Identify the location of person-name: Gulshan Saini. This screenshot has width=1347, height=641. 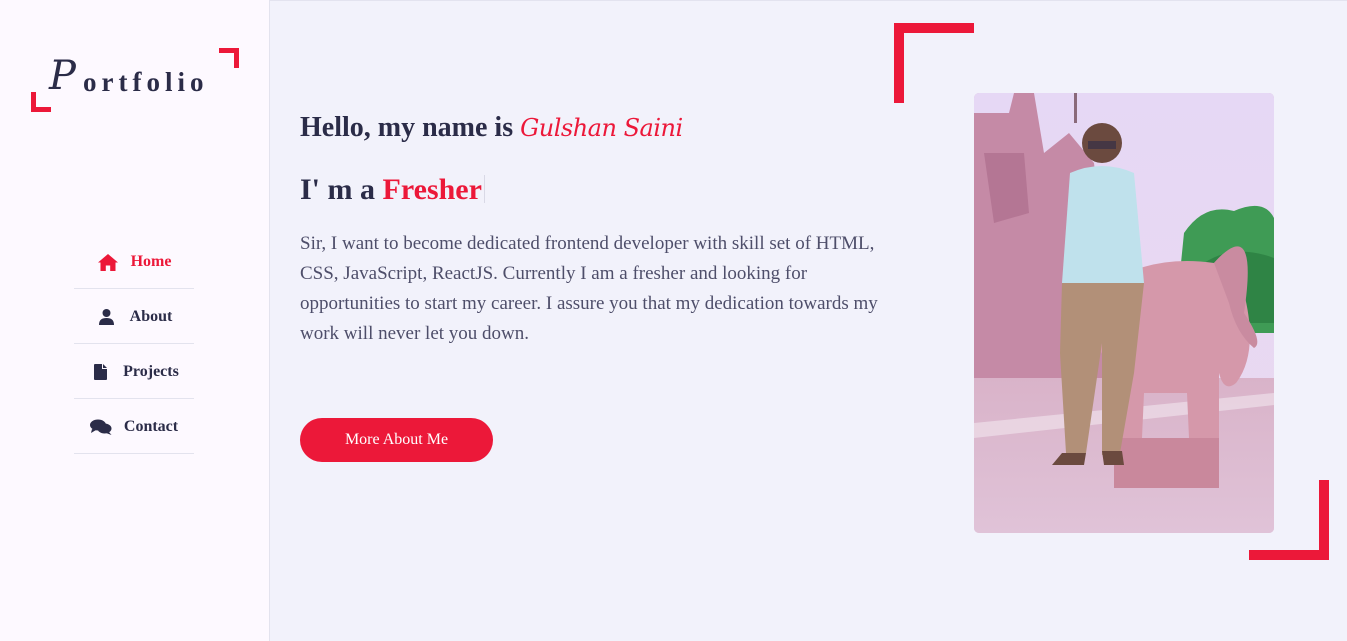
(601, 128).